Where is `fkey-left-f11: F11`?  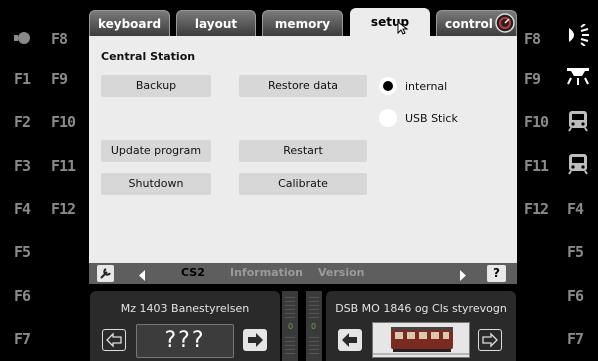
fkey-left-f11: F11 is located at coordinates (63, 166).